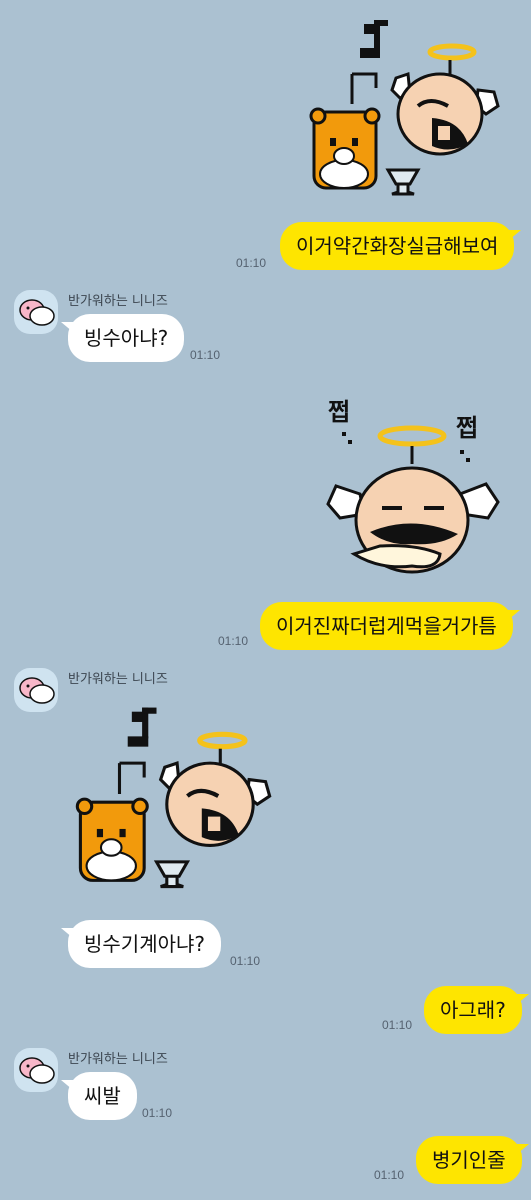 The image size is (531, 1200). What do you see at coordinates (145, 944) in the screenshot?
I see `message-text: 빙수기계아냐?` at bounding box center [145, 944].